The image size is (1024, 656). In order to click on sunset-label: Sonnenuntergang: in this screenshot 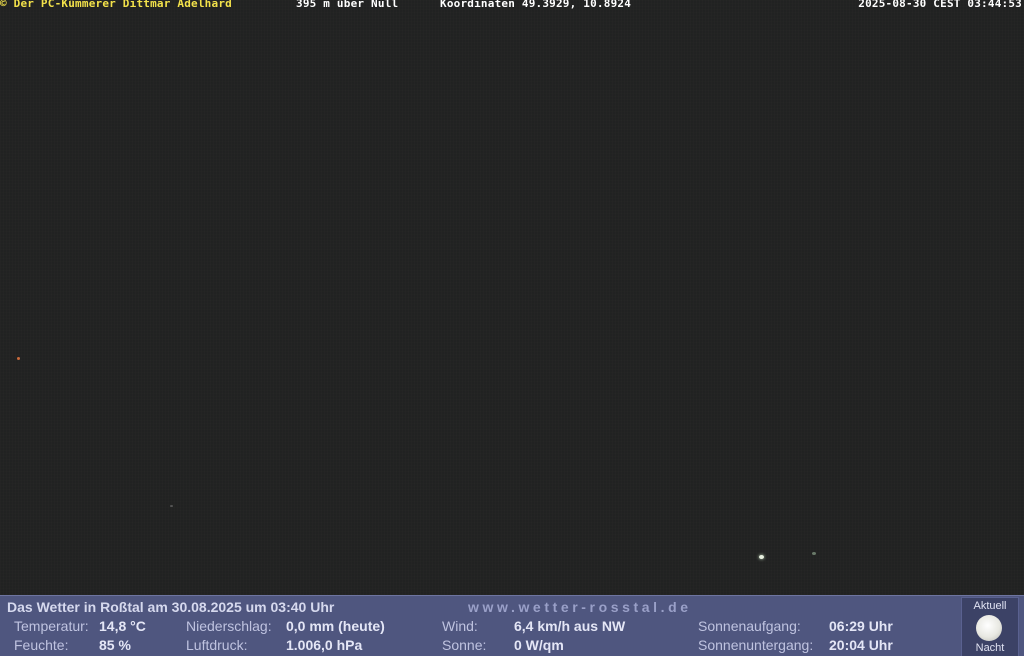, I will do `click(756, 645)`.